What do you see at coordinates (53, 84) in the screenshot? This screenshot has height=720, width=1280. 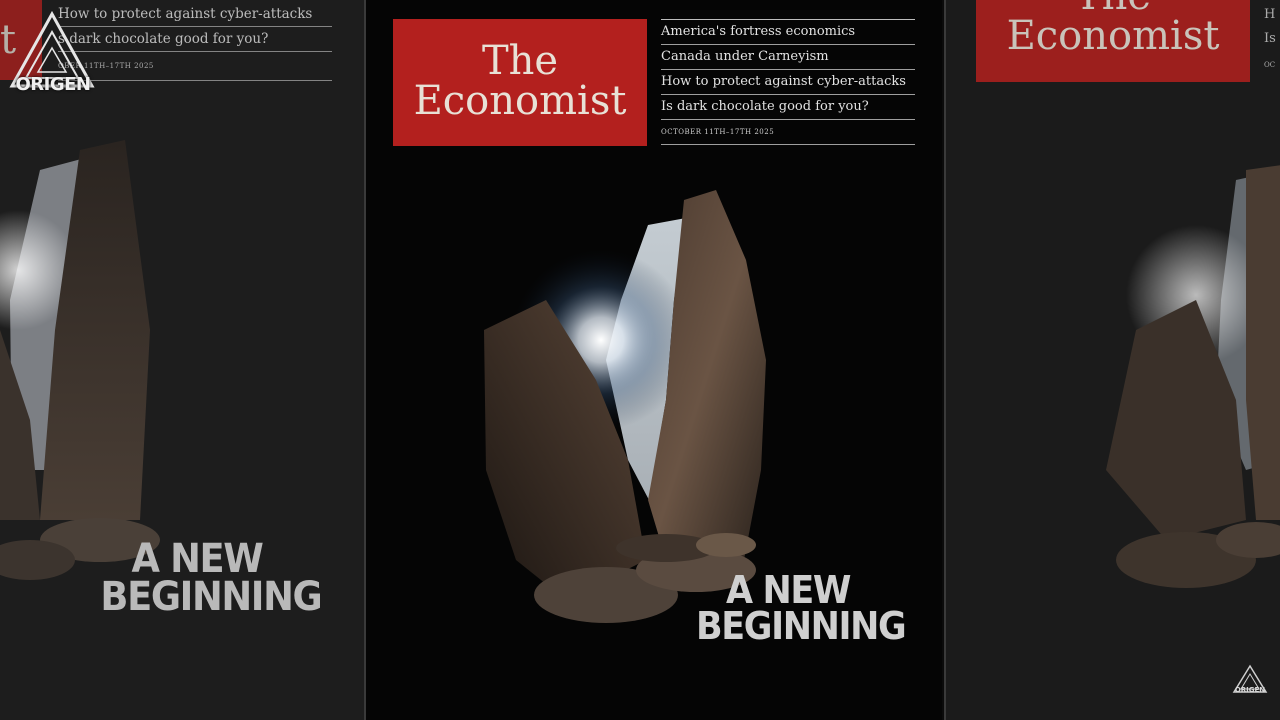 I see `origen-logo-text: ORIGEN` at bounding box center [53, 84].